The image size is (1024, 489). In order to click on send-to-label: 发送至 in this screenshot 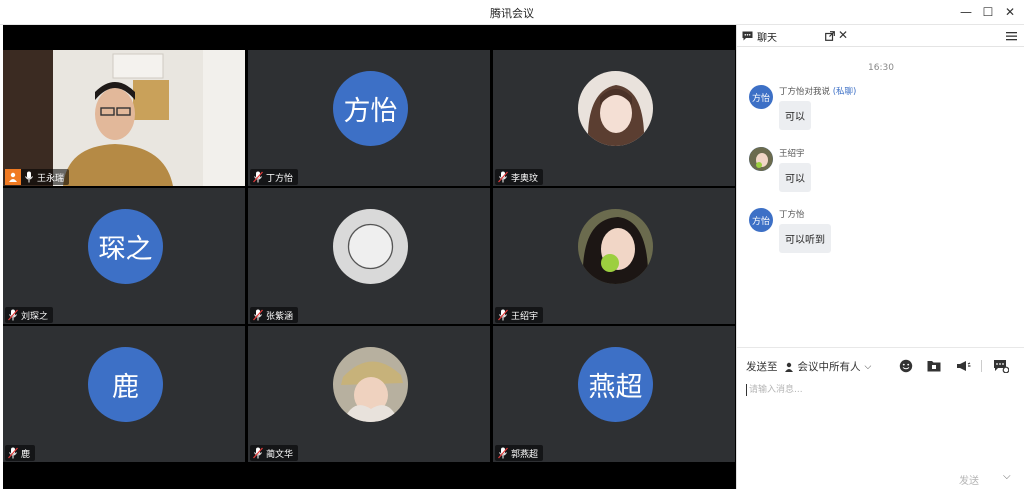, I will do `click(762, 367)`.